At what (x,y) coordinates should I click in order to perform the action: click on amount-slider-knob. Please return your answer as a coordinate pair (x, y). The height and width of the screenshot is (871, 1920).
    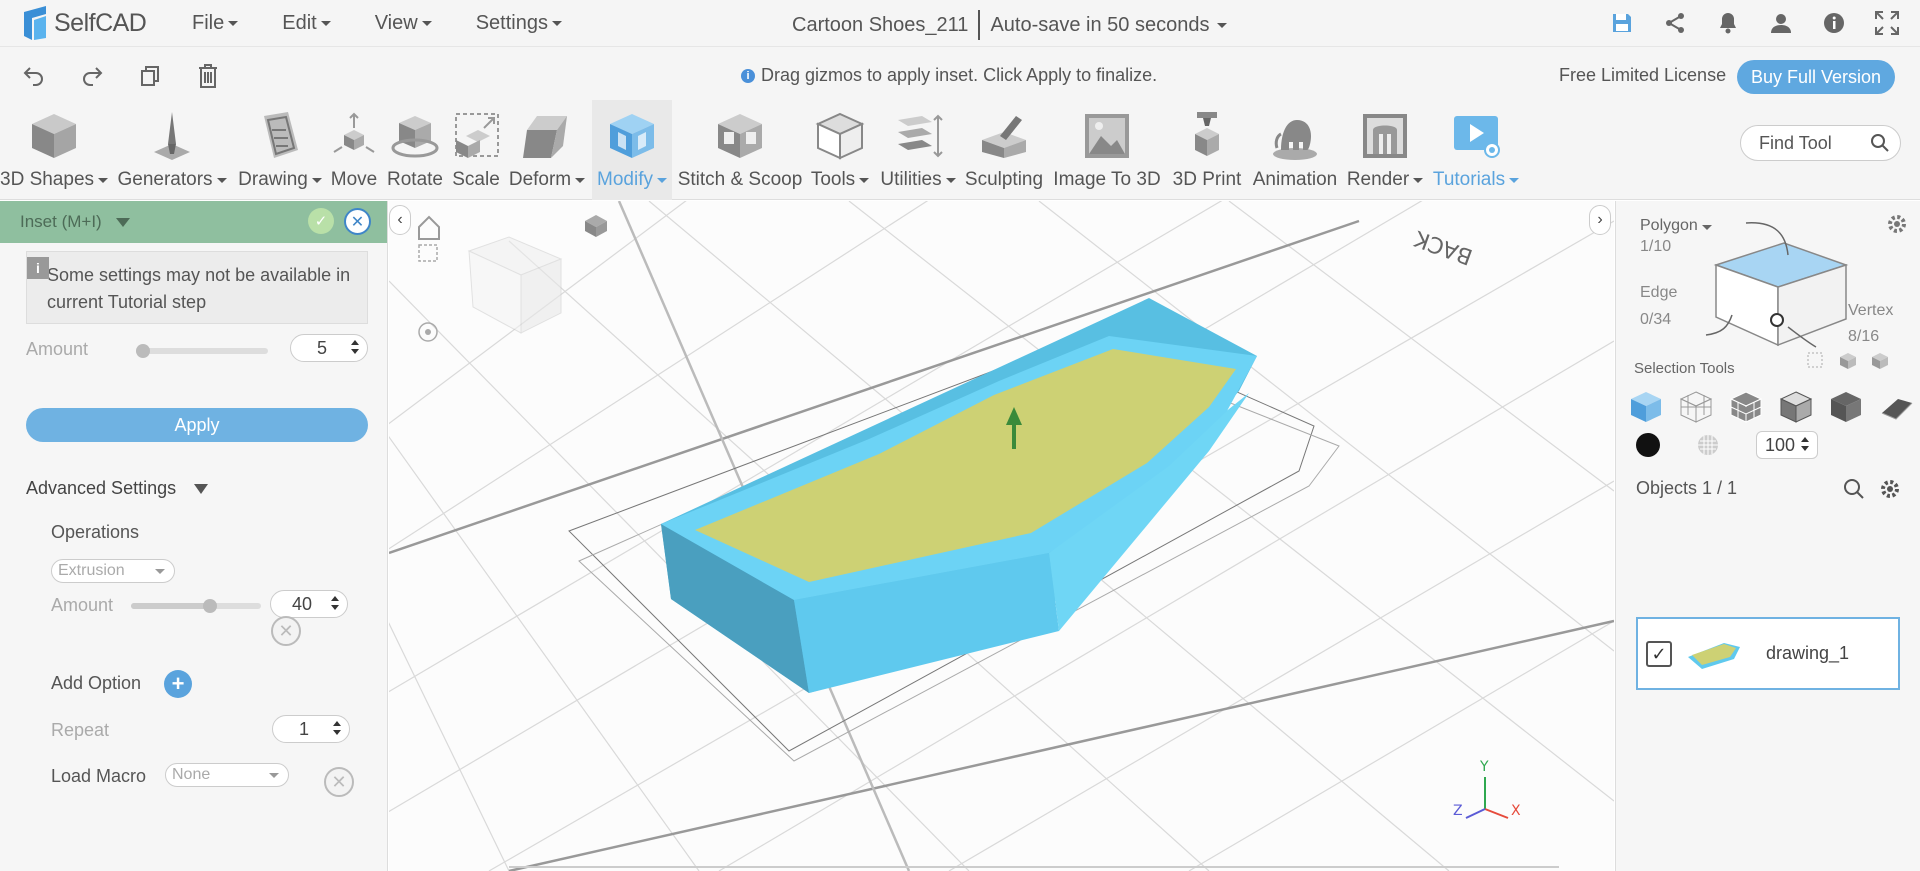
    Looking at the image, I should click on (143, 351).